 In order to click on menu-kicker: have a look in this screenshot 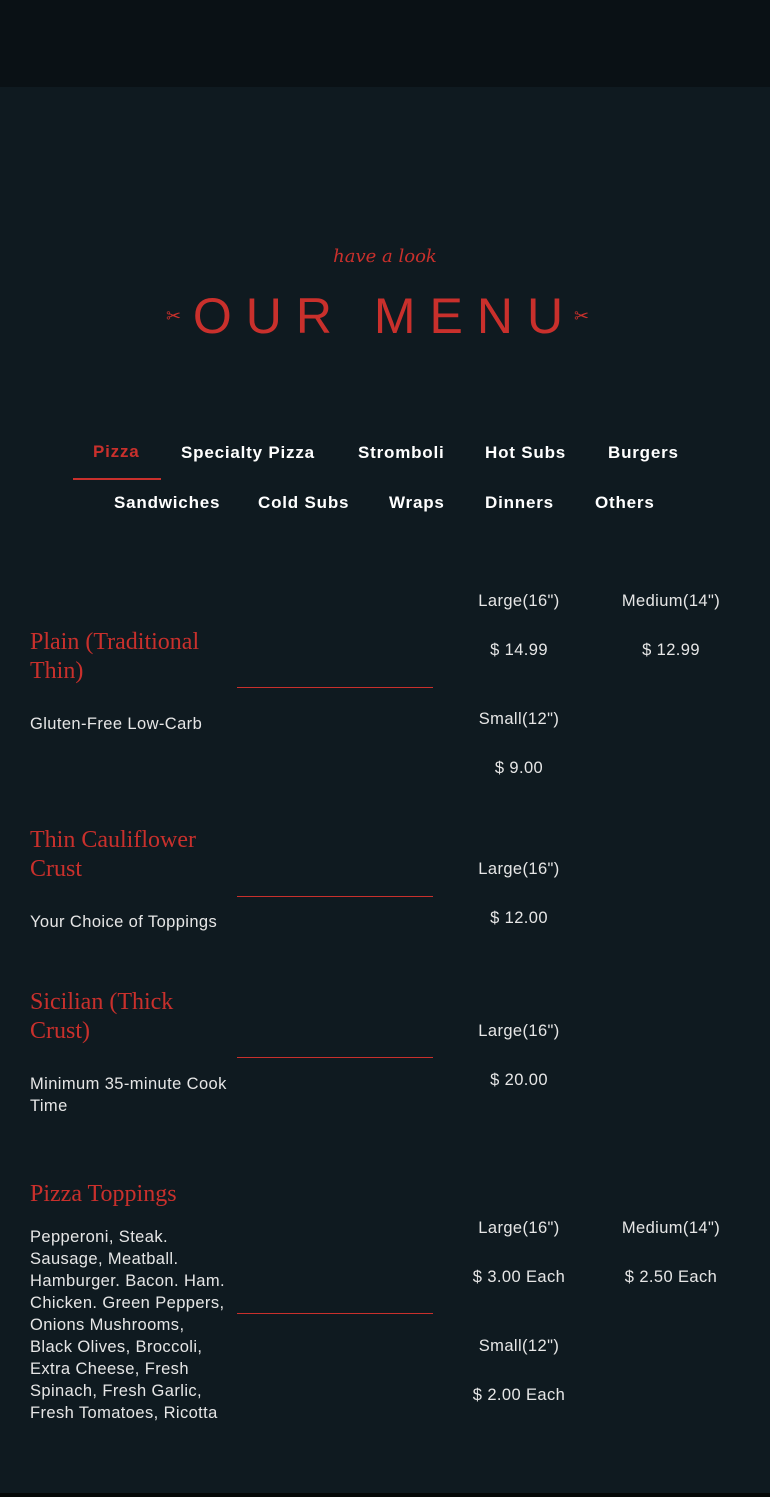, I will do `click(385, 256)`.